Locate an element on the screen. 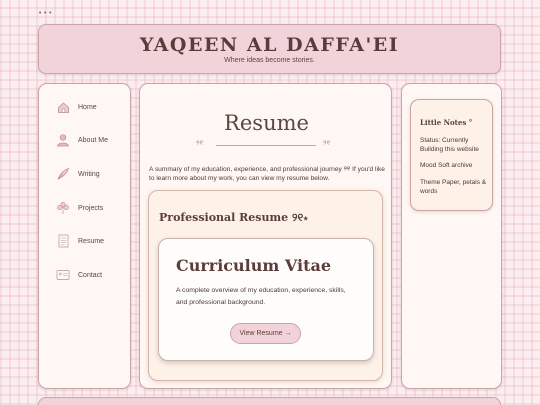 This screenshot has height=405, width=540. sidebar-item-label: About Me is located at coordinates (93, 140).